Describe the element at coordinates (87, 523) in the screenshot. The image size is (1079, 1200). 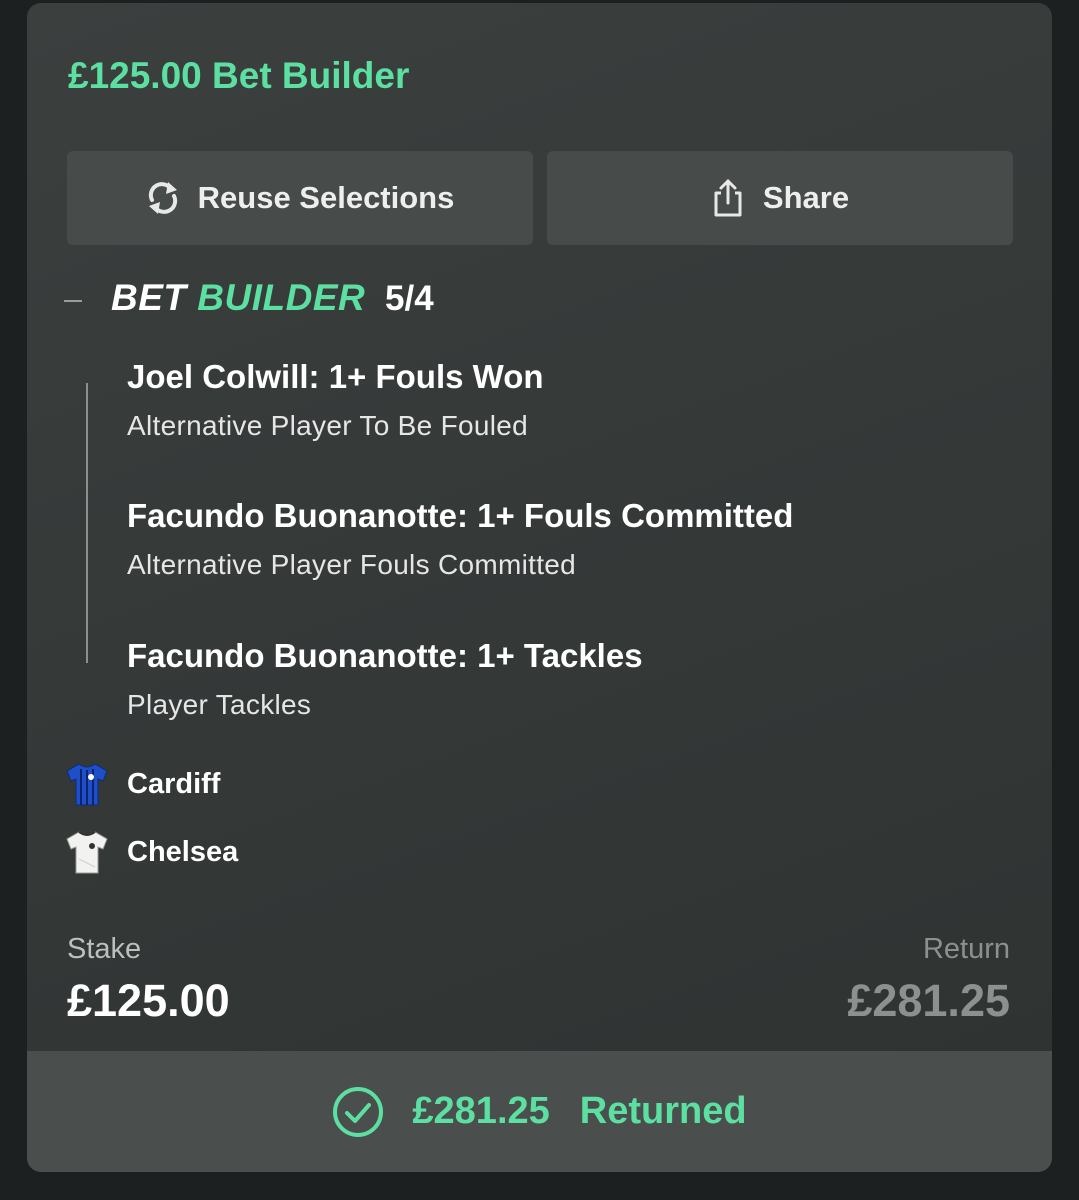
I see `selection-connector-line` at that location.